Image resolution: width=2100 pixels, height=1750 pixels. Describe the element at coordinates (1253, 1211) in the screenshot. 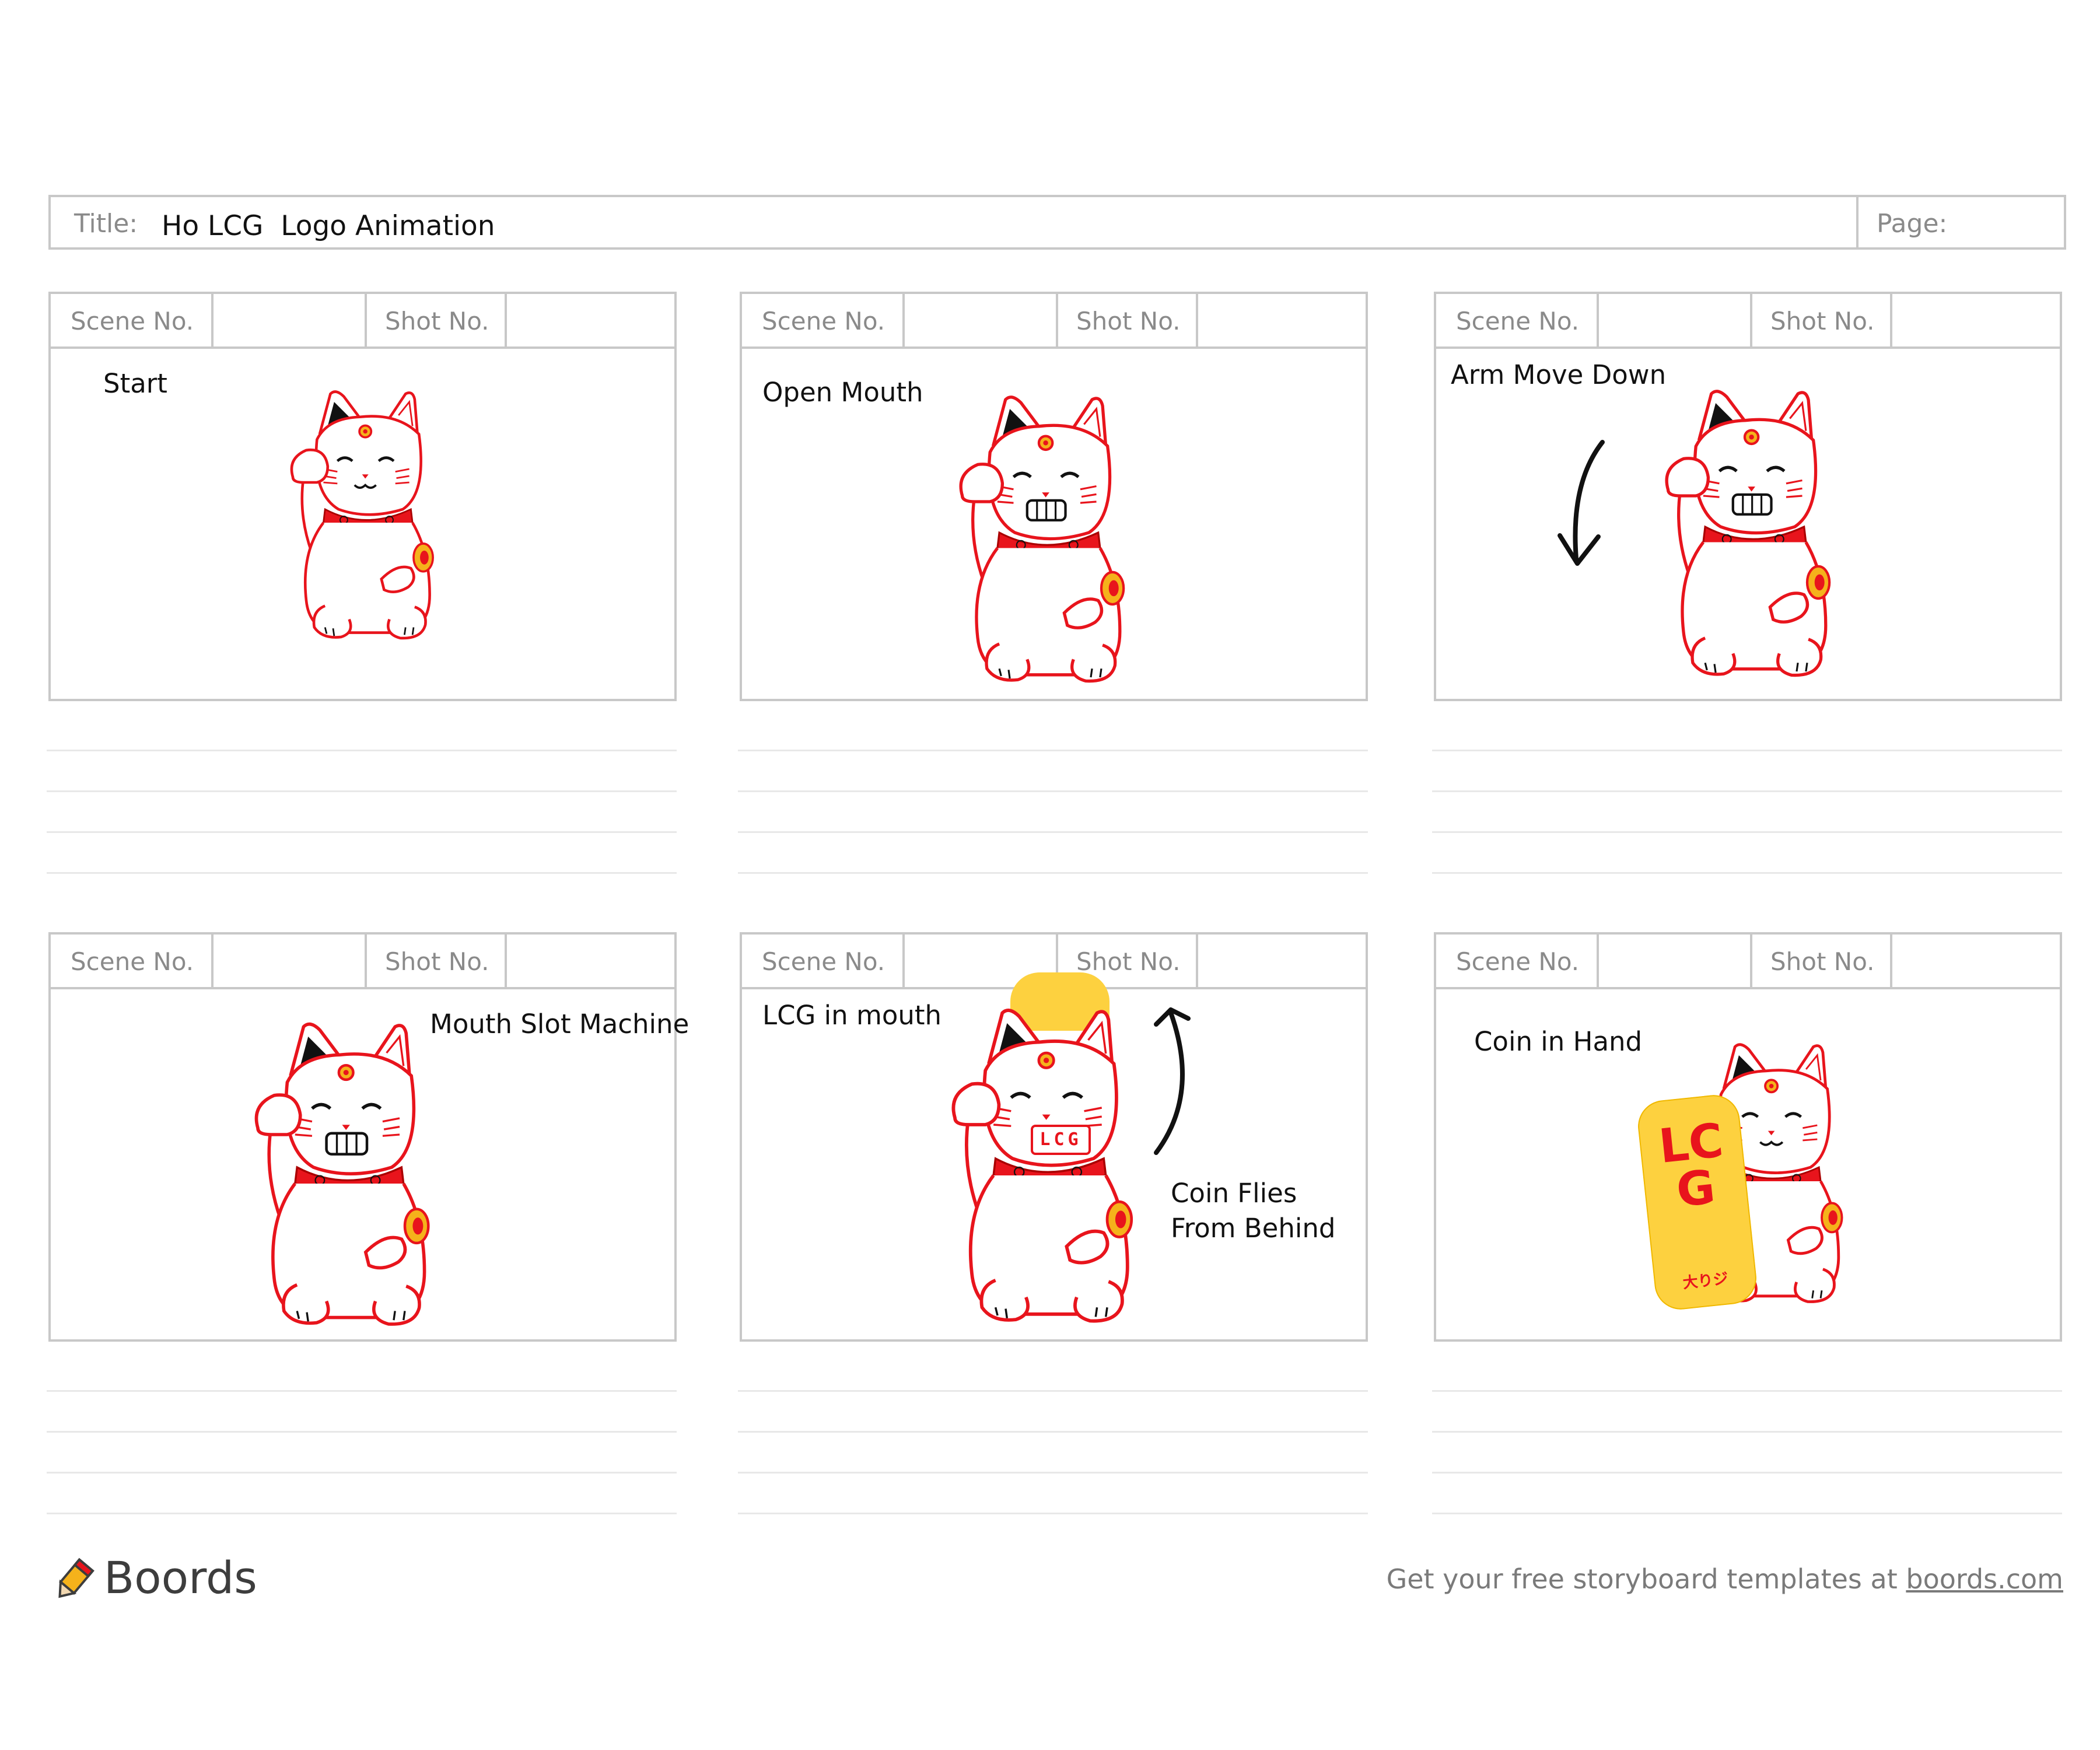

I see `panel-note: Coin Flies From Behind` at that location.